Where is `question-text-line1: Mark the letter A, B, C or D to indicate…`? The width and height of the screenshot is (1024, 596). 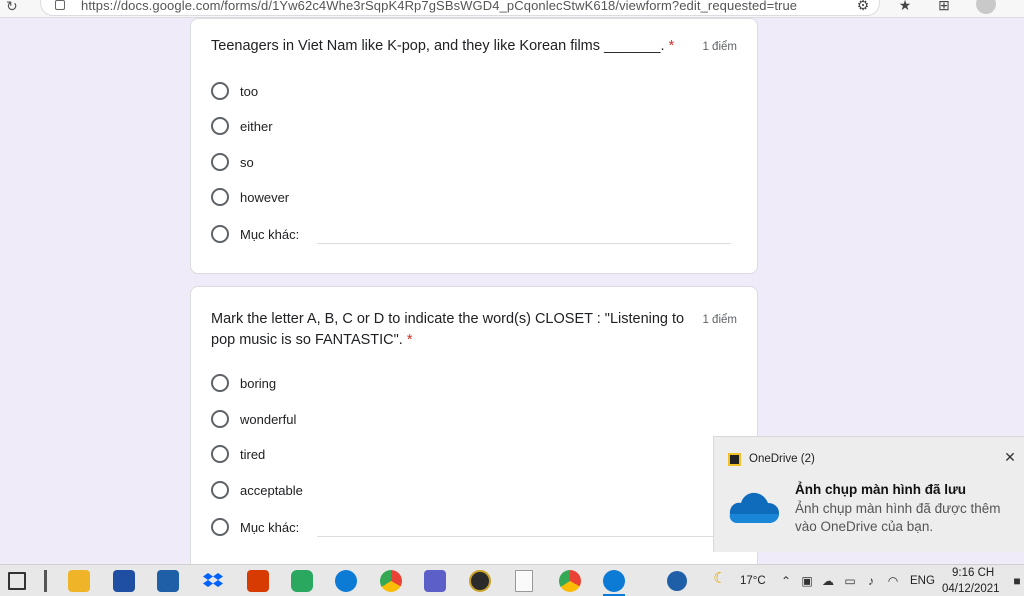 question-text-line1: Mark the letter A, B, C or D to indicate… is located at coordinates (448, 319).